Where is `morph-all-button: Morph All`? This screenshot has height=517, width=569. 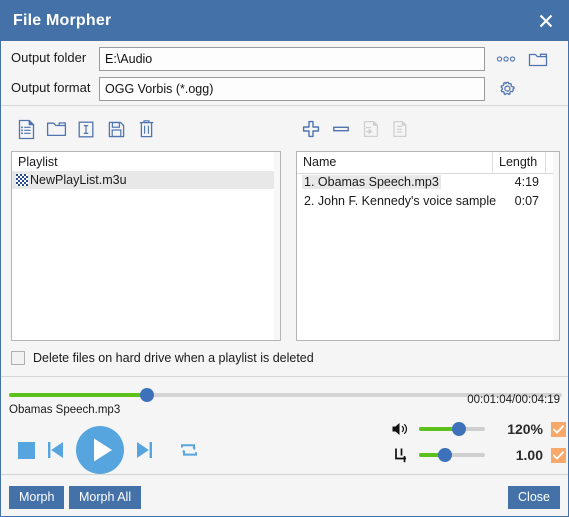
morph-all-button: Morph All is located at coordinates (105, 497).